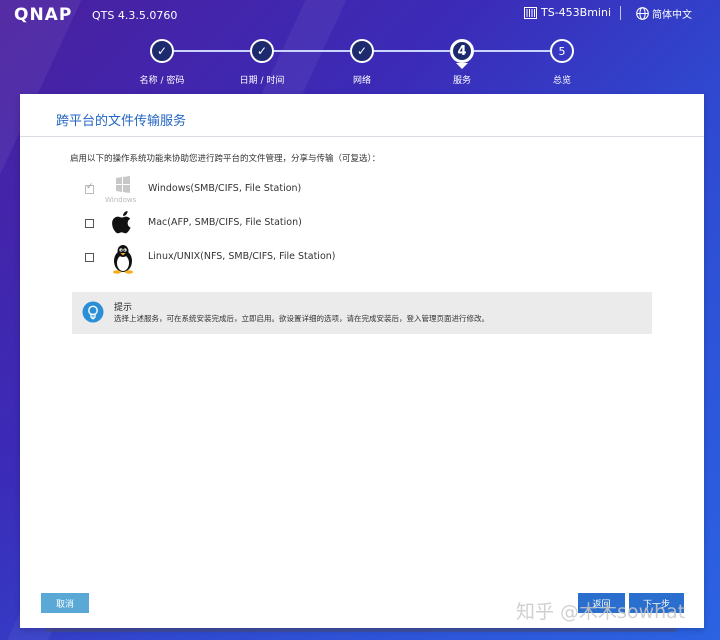 Image resolution: width=720 pixels, height=640 pixels. What do you see at coordinates (121, 121) in the screenshot?
I see `page-title: 跨平台的文件传输服务` at bounding box center [121, 121].